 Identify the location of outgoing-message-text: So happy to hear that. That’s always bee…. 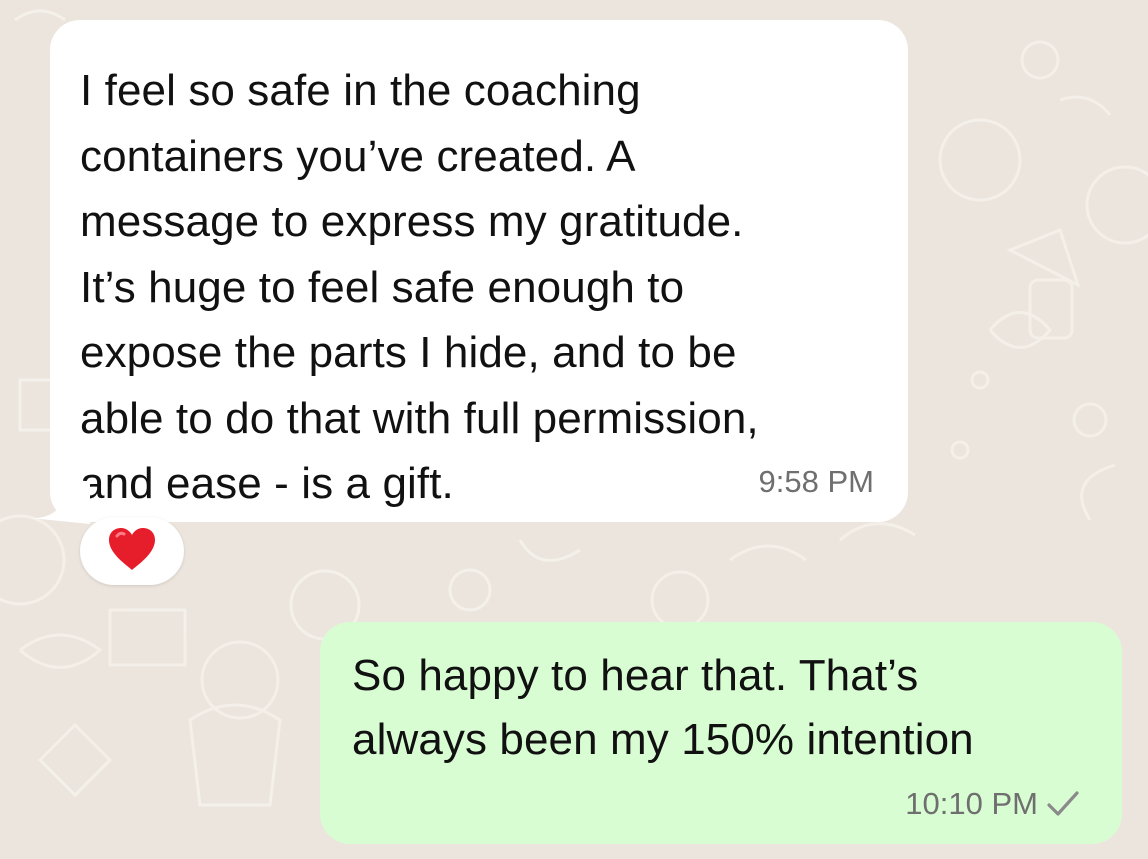
(663, 707).